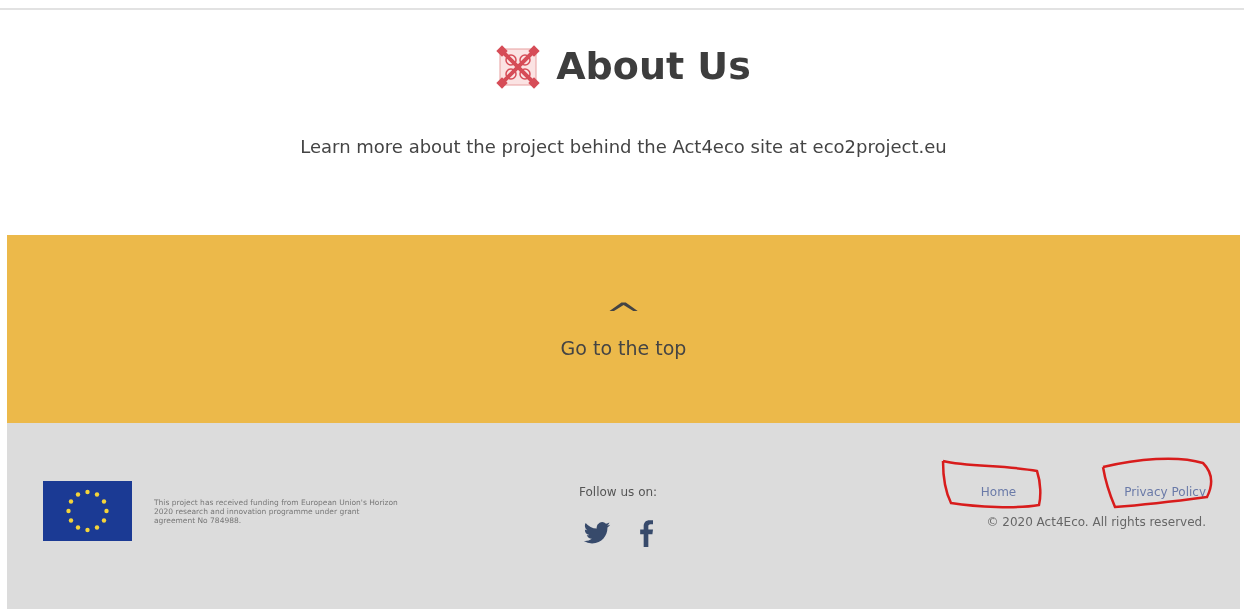 The width and height of the screenshot is (1244, 609). What do you see at coordinates (87, 511) in the screenshot?
I see `eu-flag-icon` at bounding box center [87, 511].